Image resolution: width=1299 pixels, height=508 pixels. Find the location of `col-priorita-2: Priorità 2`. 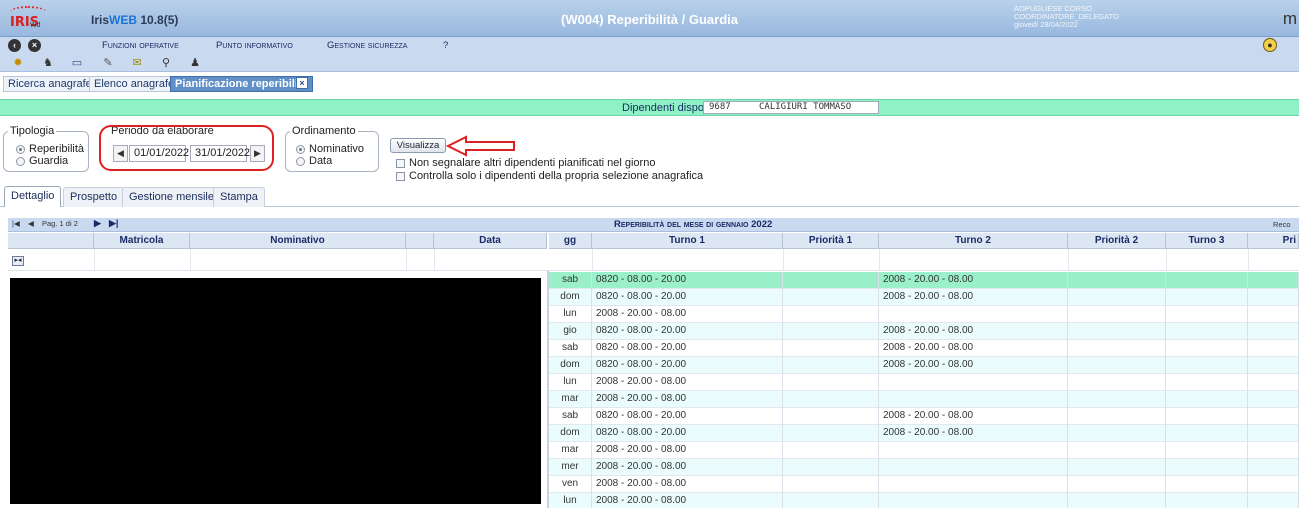

col-priorita-2: Priorità 2 is located at coordinates (1117, 241).